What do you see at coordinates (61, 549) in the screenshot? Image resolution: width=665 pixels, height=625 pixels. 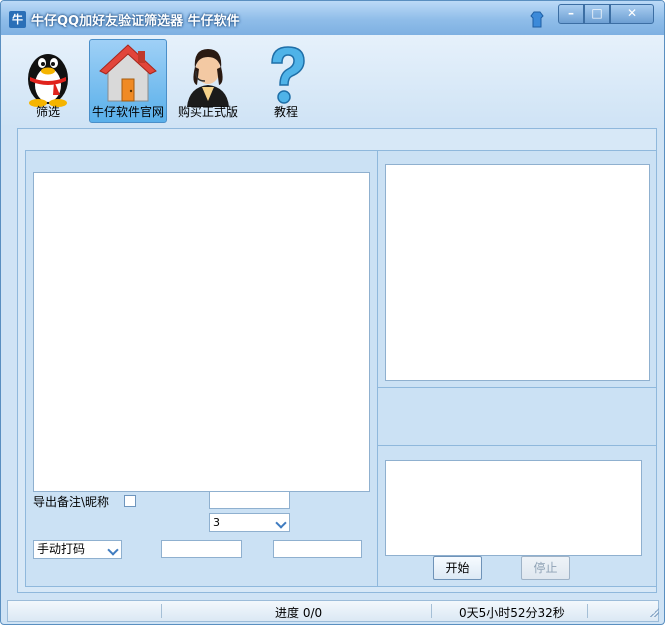 I see `captcha-mode-value: 手动打码` at bounding box center [61, 549].